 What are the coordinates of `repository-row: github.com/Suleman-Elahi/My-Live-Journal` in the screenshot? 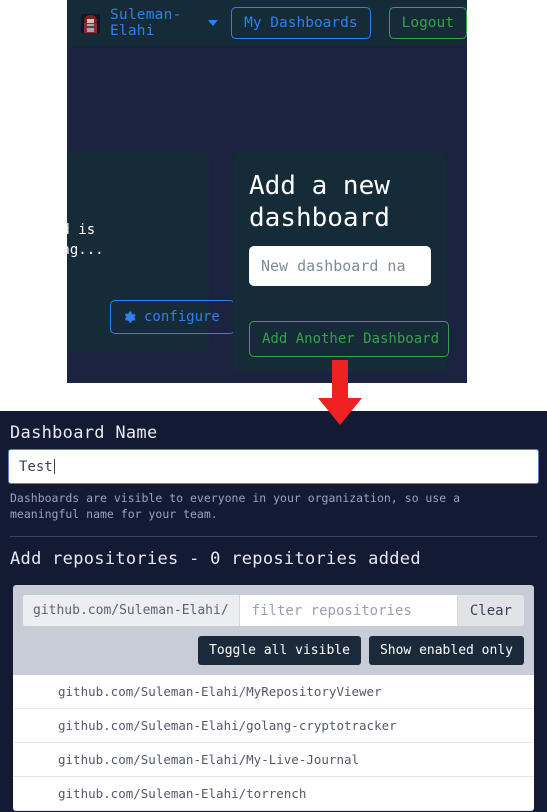 It's located at (273, 760).